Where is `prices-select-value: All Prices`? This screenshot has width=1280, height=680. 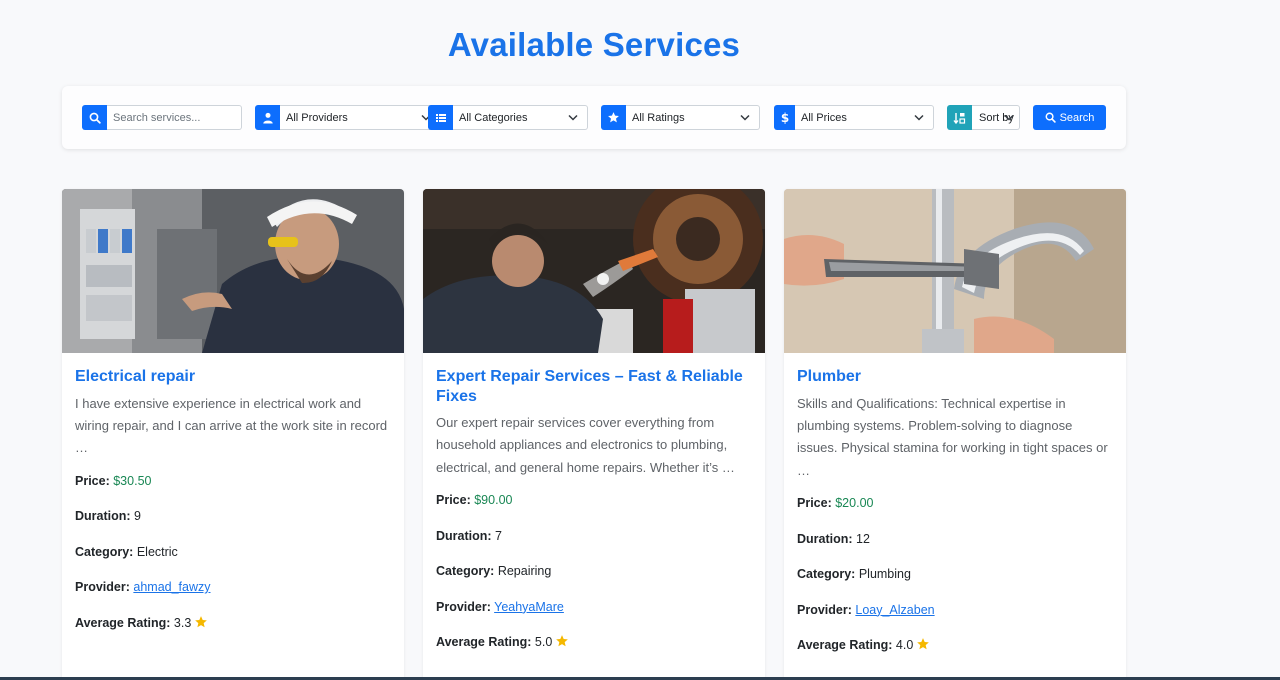 prices-select-value: All Prices is located at coordinates (824, 117).